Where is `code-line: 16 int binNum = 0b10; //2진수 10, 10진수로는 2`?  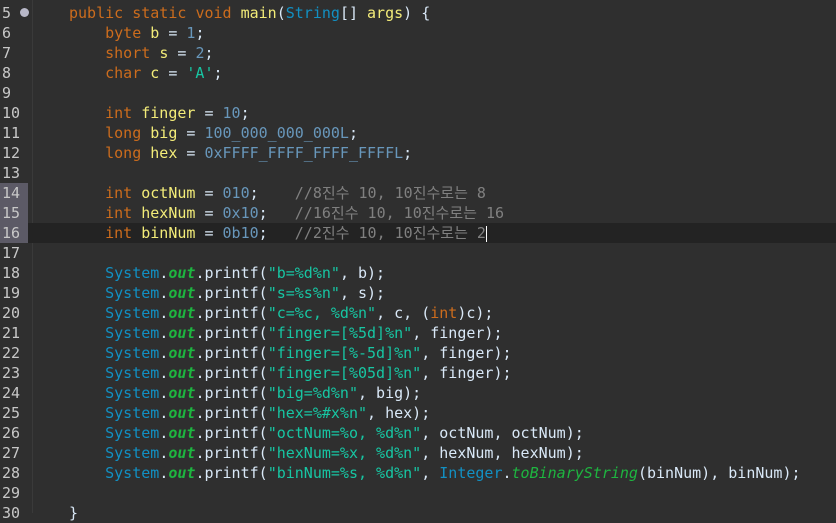 code-line: 16 int binNum = 0b10; //2진수 10, 10진수로는 2 is located at coordinates (418, 233).